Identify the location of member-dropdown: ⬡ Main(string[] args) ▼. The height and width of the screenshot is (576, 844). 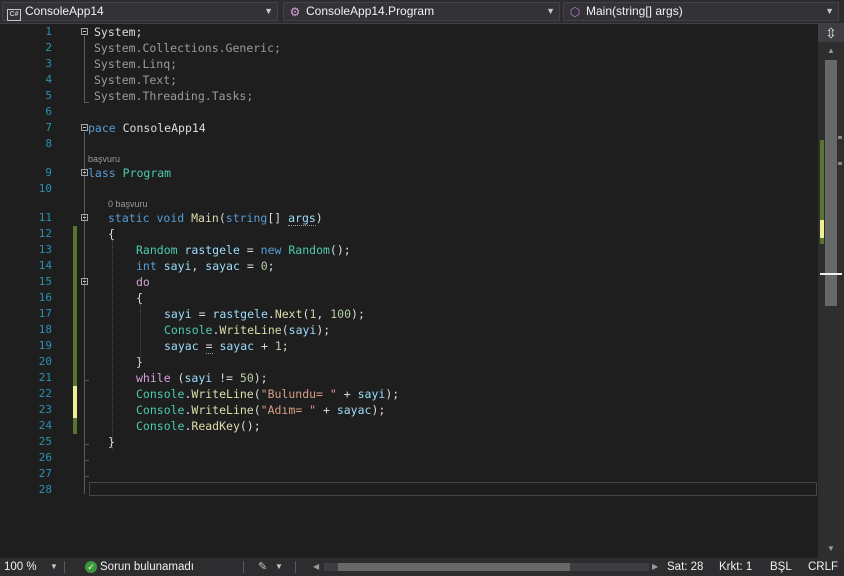
(701, 11).